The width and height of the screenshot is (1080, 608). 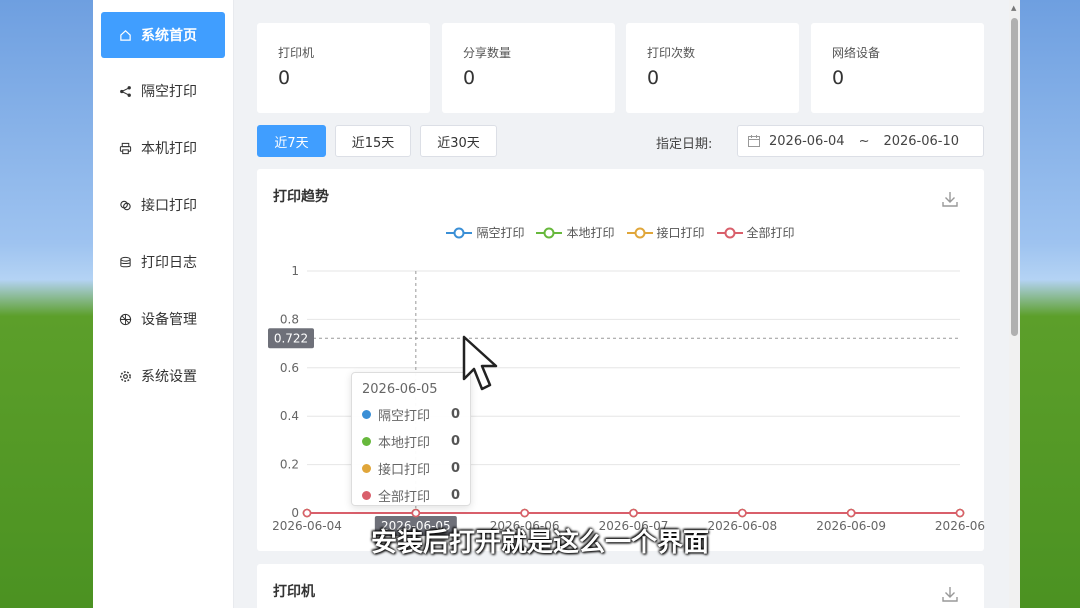 I want to click on mouse-cursor-icon, so click(x=480, y=363).